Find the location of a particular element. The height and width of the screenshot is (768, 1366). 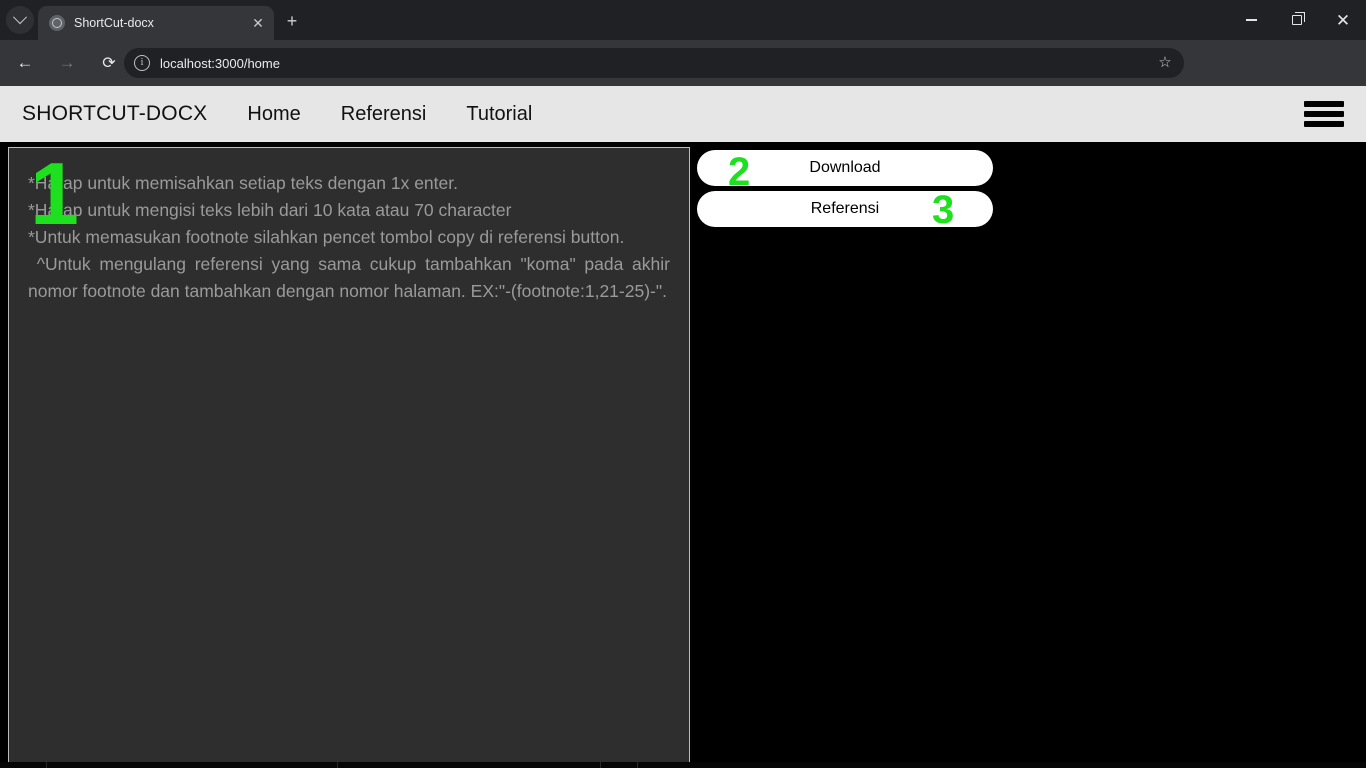

maximize-button is located at coordinates (1297, 20).